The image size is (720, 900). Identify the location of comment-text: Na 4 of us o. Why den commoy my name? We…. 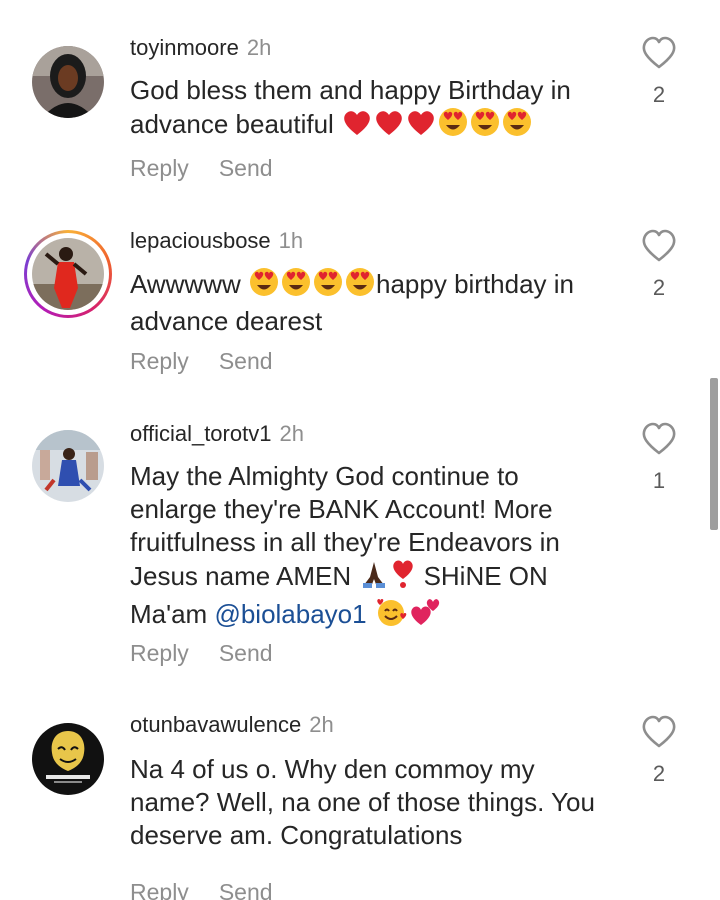
(370, 802).